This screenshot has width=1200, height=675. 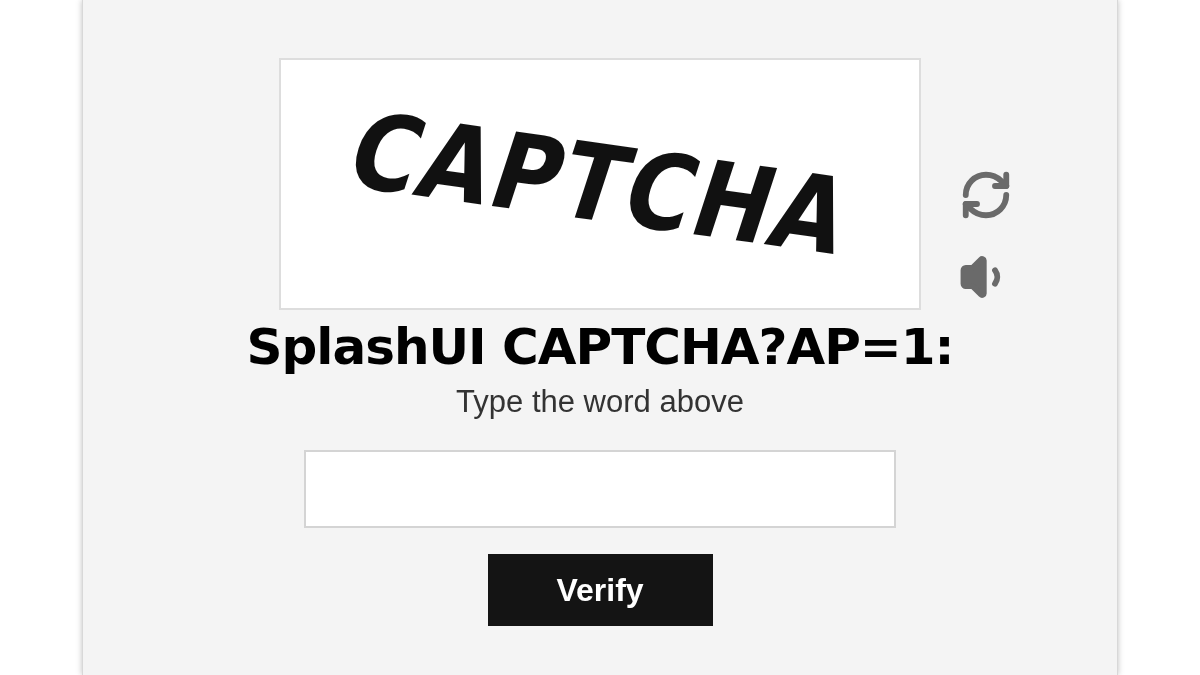 I want to click on title-text: SplashUI CAPTCHA?AP=1:, so click(x=600, y=347).